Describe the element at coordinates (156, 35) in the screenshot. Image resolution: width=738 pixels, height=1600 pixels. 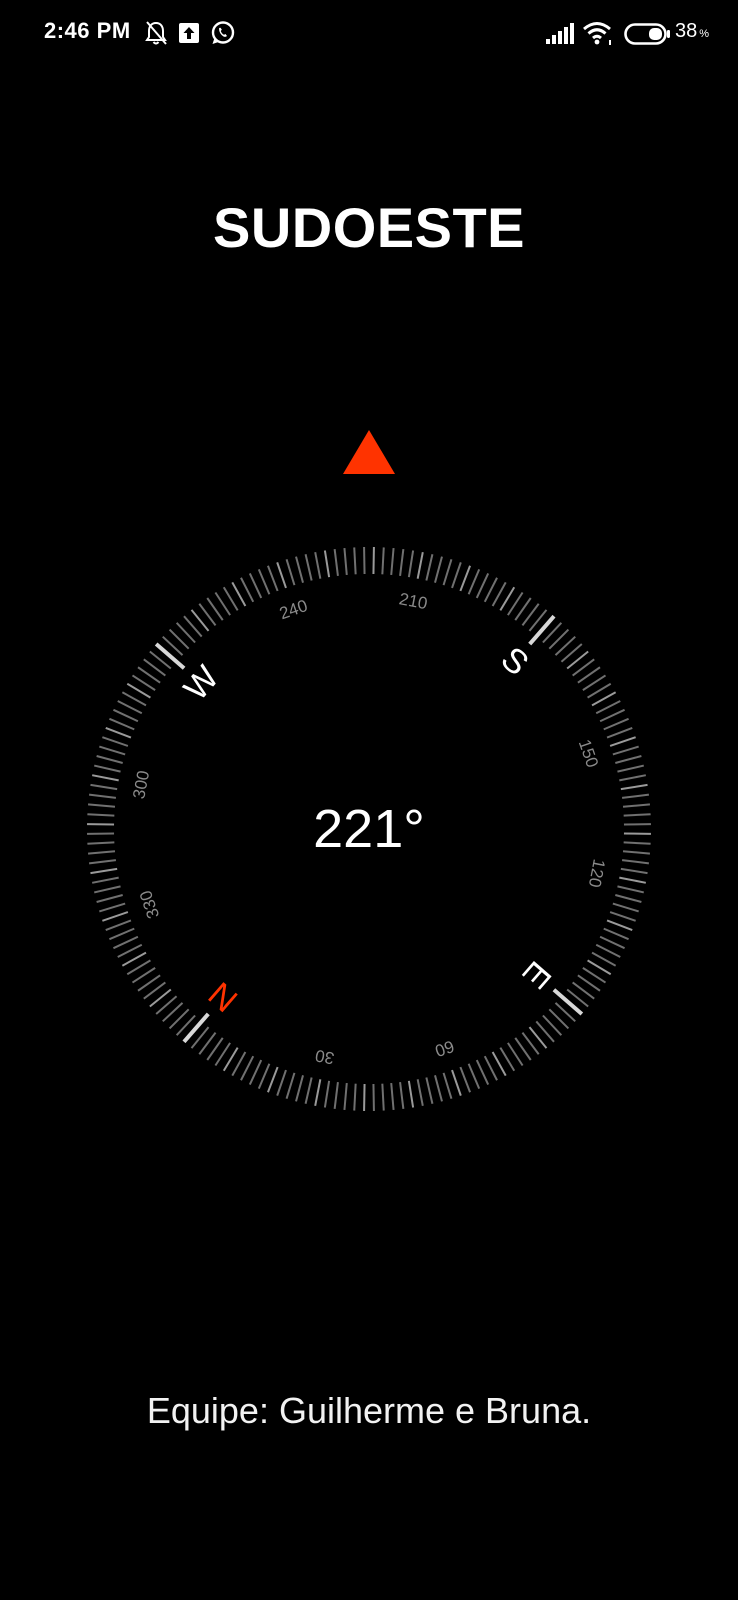
I see `notifications-off-icon` at that location.